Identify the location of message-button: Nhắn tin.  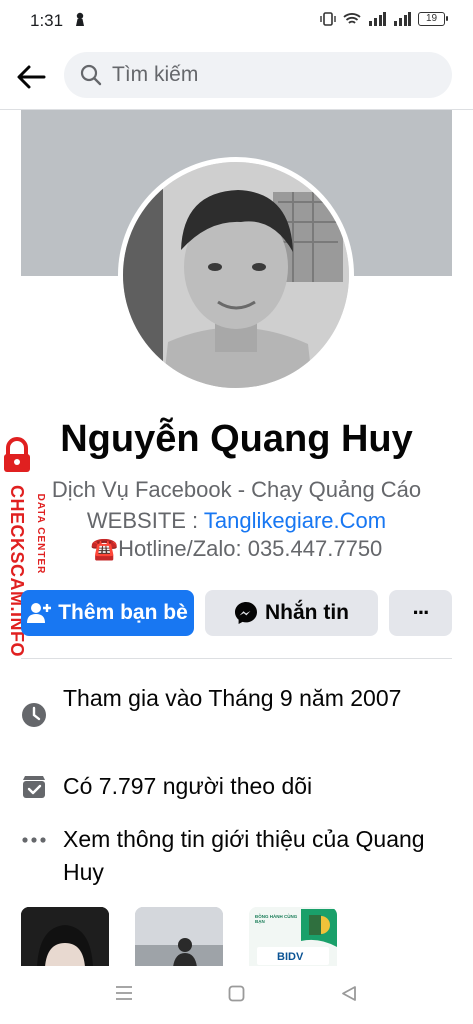
(291, 613).